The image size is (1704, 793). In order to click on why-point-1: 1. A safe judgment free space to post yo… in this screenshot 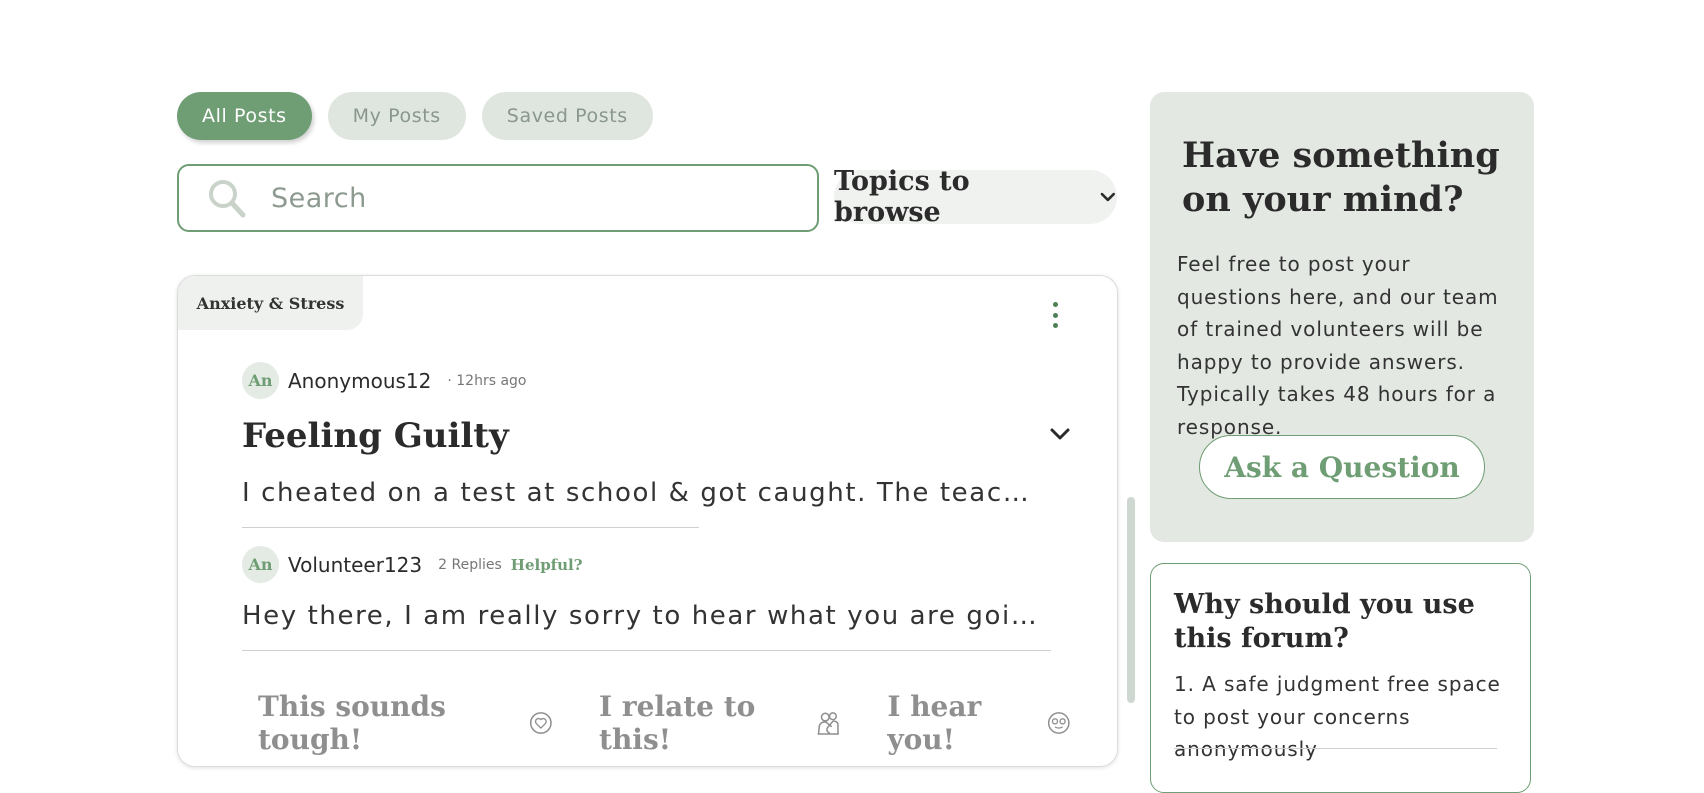, I will do `click(1337, 716)`.